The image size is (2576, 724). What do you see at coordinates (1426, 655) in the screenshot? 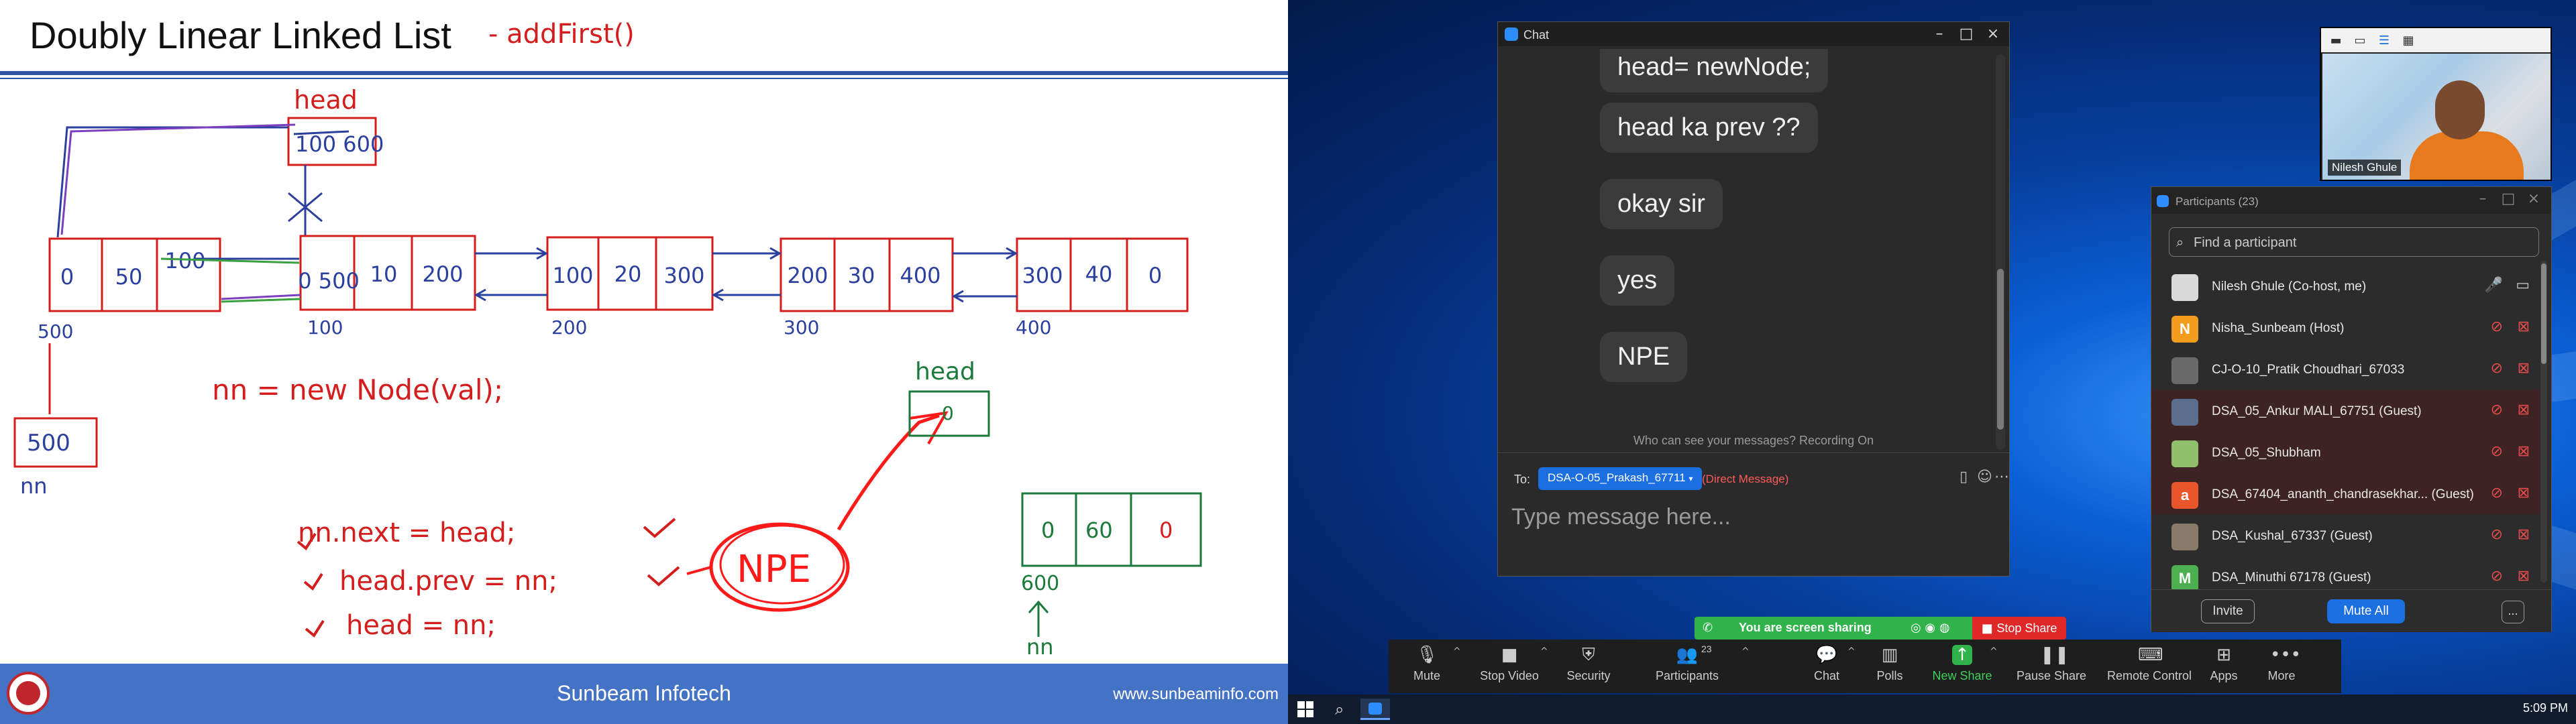
I see `microphone-icon: 🎙` at bounding box center [1426, 655].